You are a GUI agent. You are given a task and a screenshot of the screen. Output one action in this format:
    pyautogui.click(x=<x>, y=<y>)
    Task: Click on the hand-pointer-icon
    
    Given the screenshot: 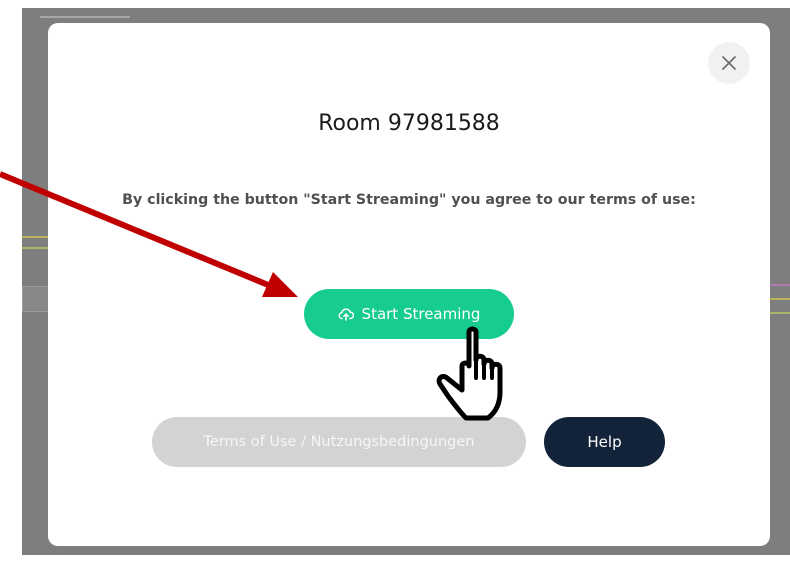 What is the action you would take?
    pyautogui.click(x=469, y=373)
    